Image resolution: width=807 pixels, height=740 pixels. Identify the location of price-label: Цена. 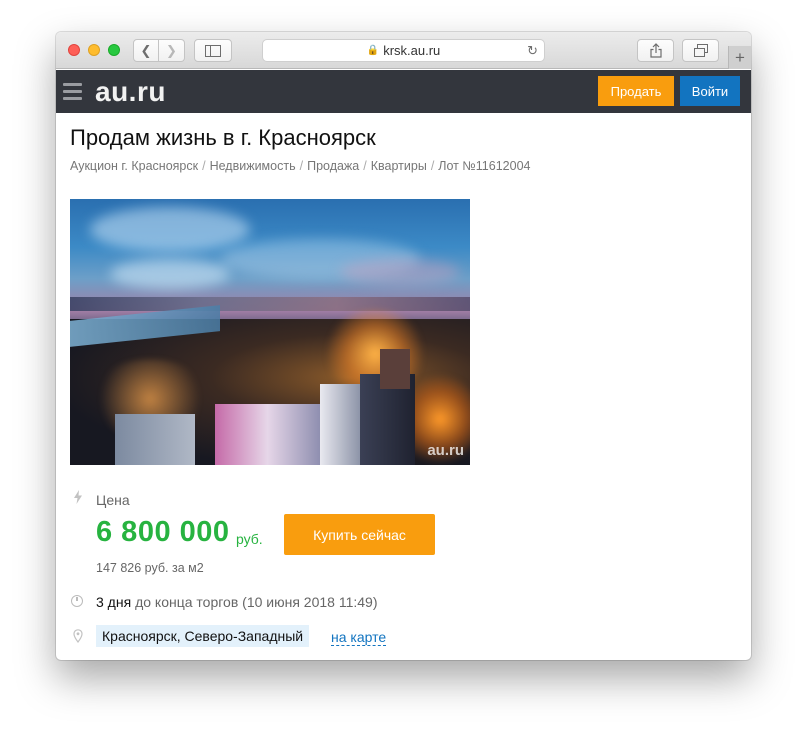
(113, 500).